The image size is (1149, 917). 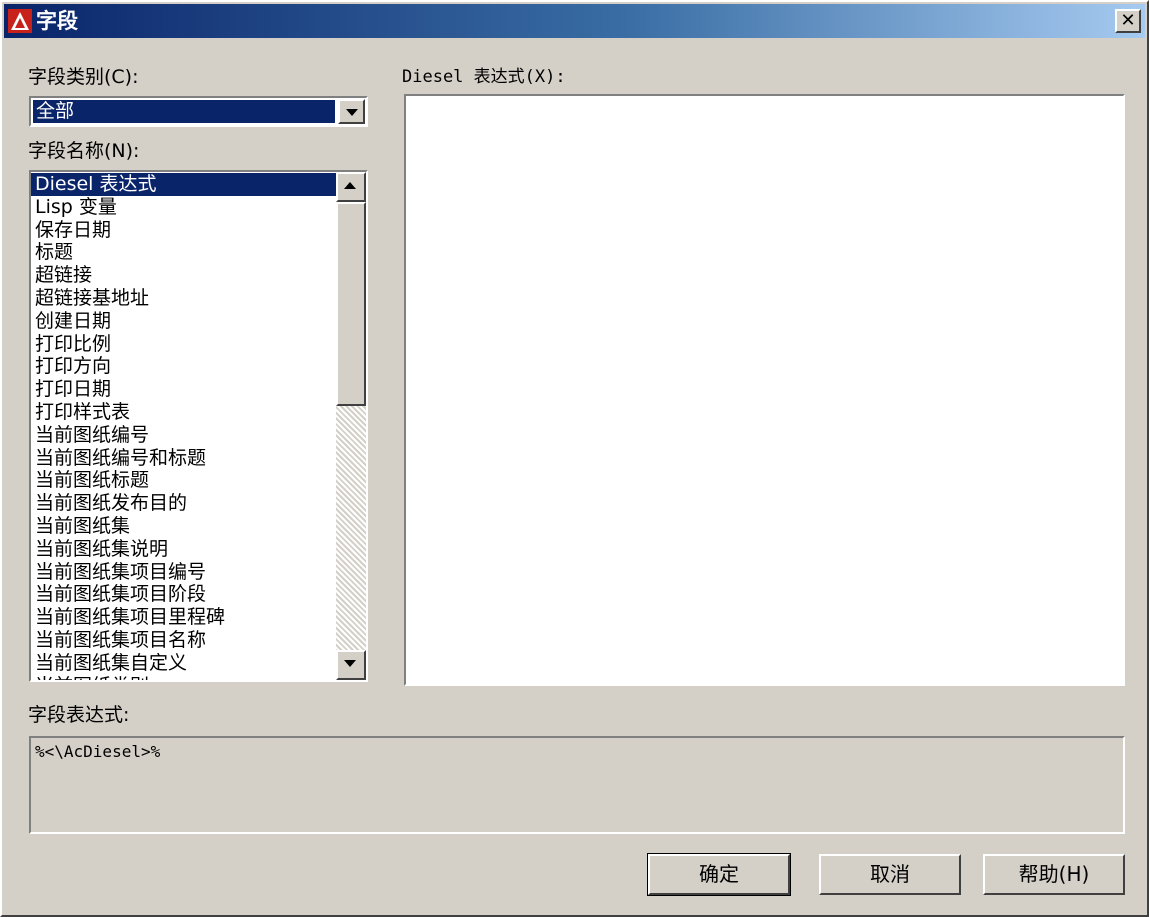 I want to click on category-dropdown: 全部, so click(x=198, y=111).